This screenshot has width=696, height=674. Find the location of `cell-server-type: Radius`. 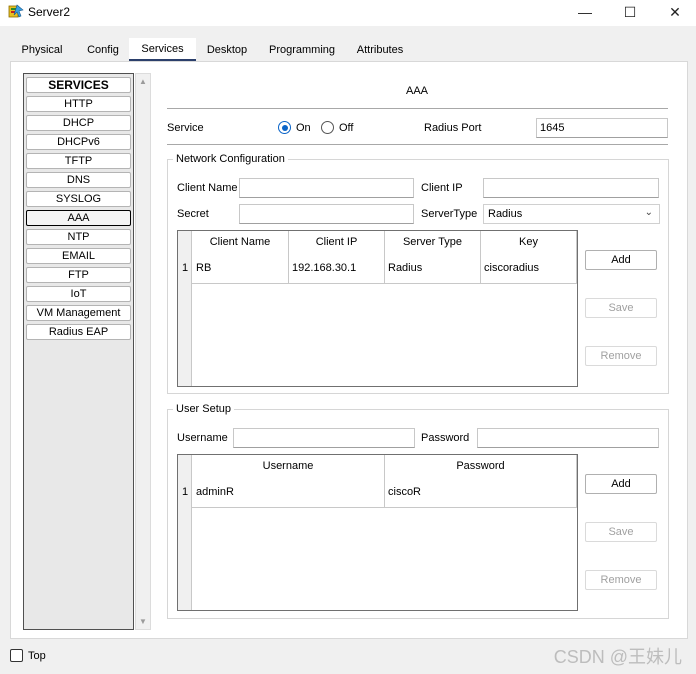

cell-server-type: Radius is located at coordinates (405, 268).